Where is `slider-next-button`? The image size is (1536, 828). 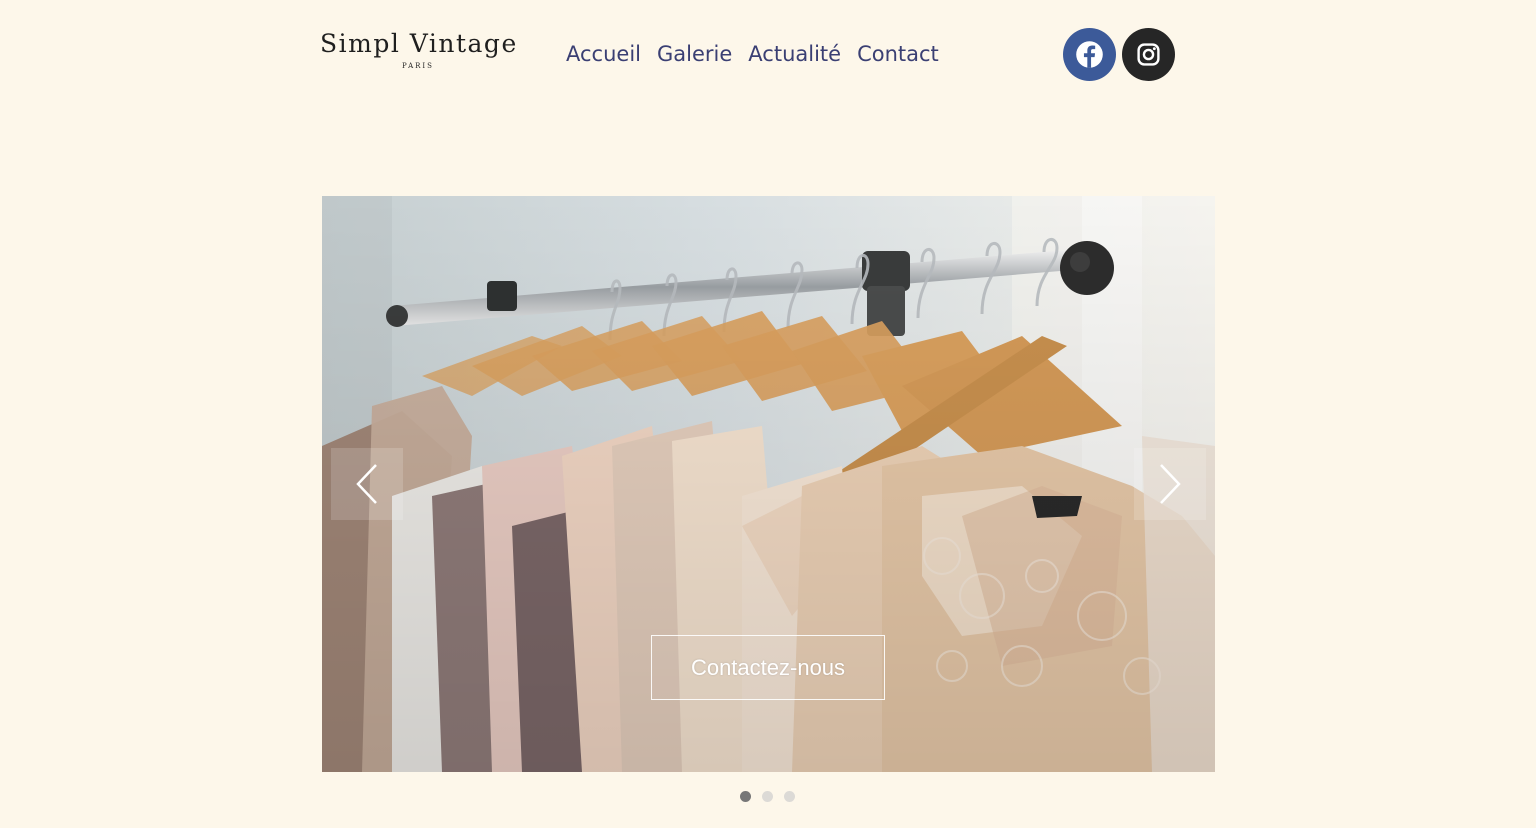
slider-next-button is located at coordinates (1170, 484).